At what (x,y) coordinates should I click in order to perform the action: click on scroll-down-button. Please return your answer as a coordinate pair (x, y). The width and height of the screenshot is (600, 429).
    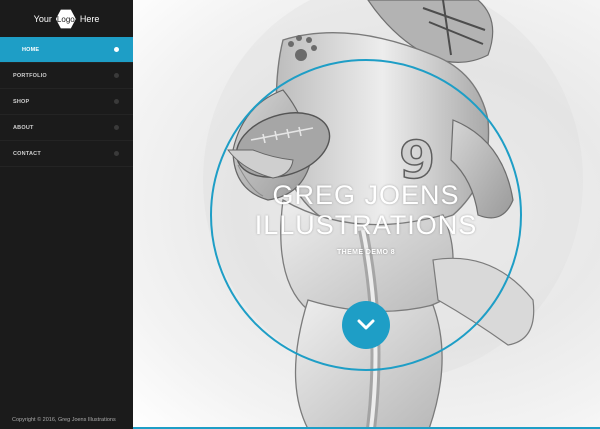
    Looking at the image, I should click on (366, 325).